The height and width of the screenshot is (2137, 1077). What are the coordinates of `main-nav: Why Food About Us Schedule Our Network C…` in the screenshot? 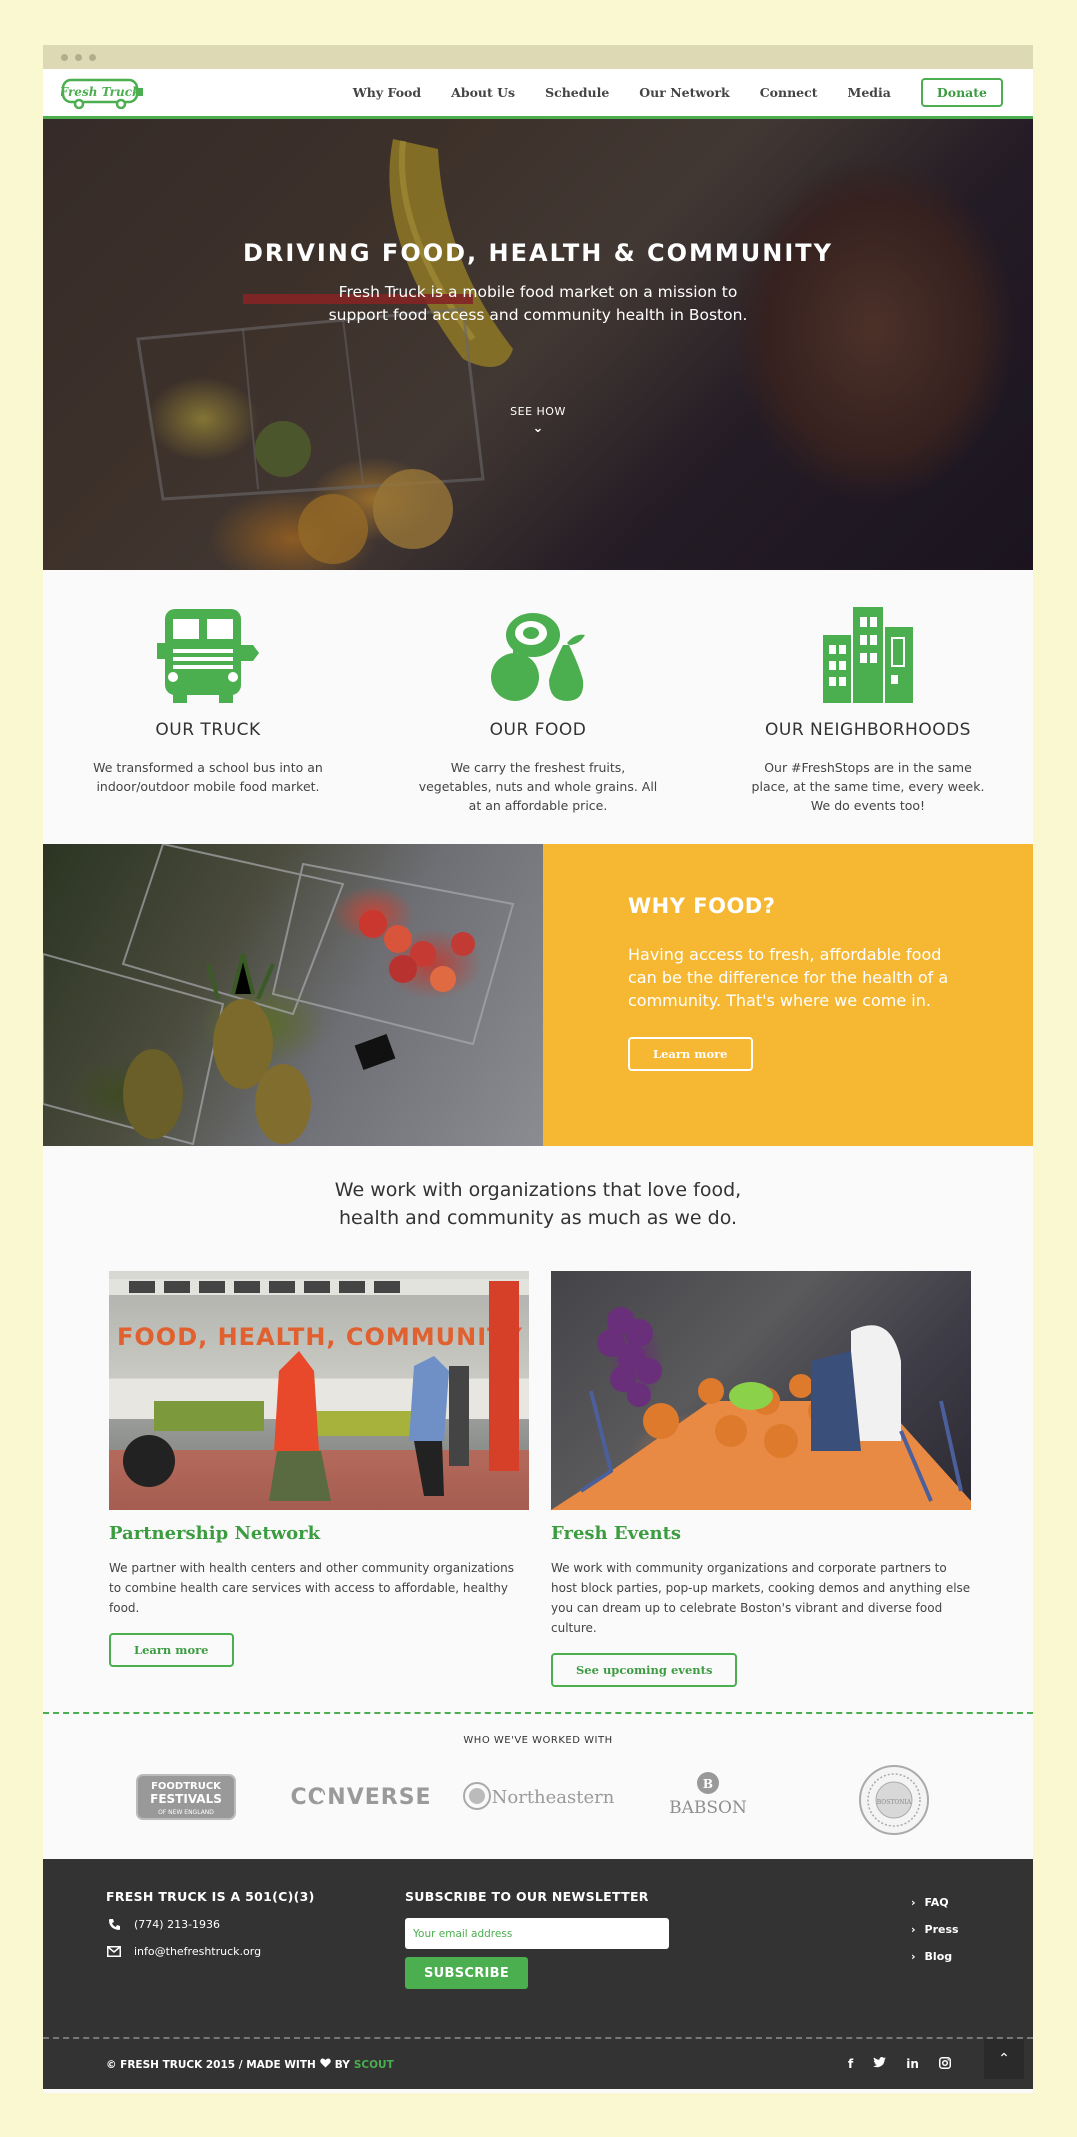 It's located at (663, 92).